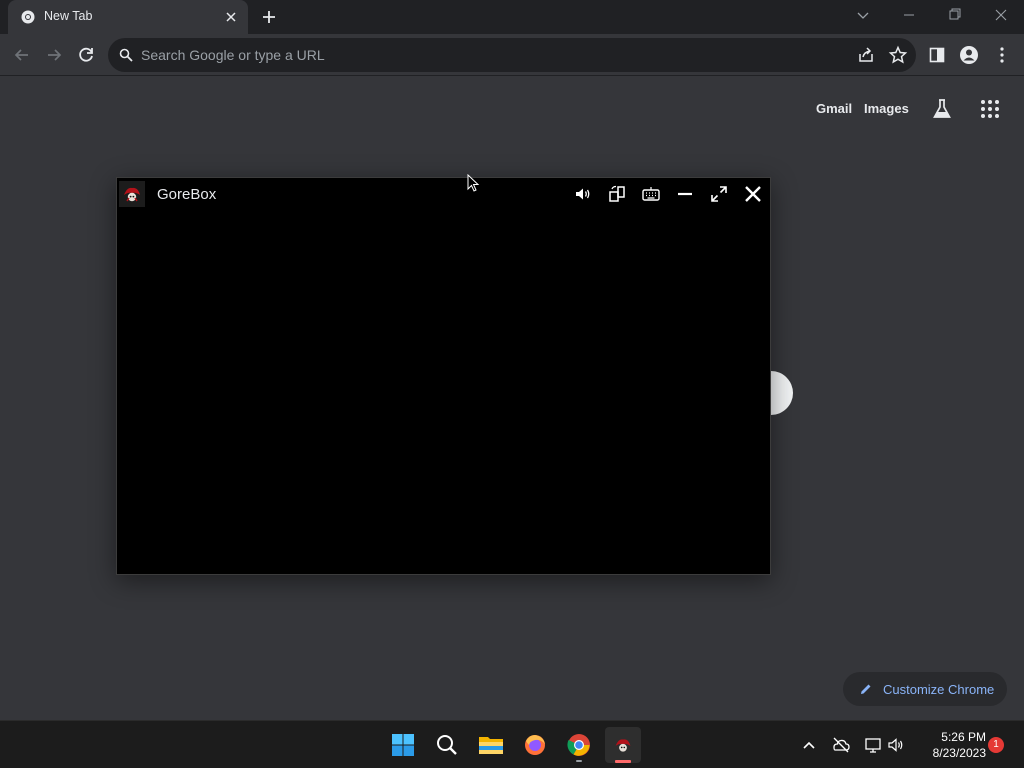 This screenshot has height=768, width=1024. I want to click on address-input, so click(481, 55).